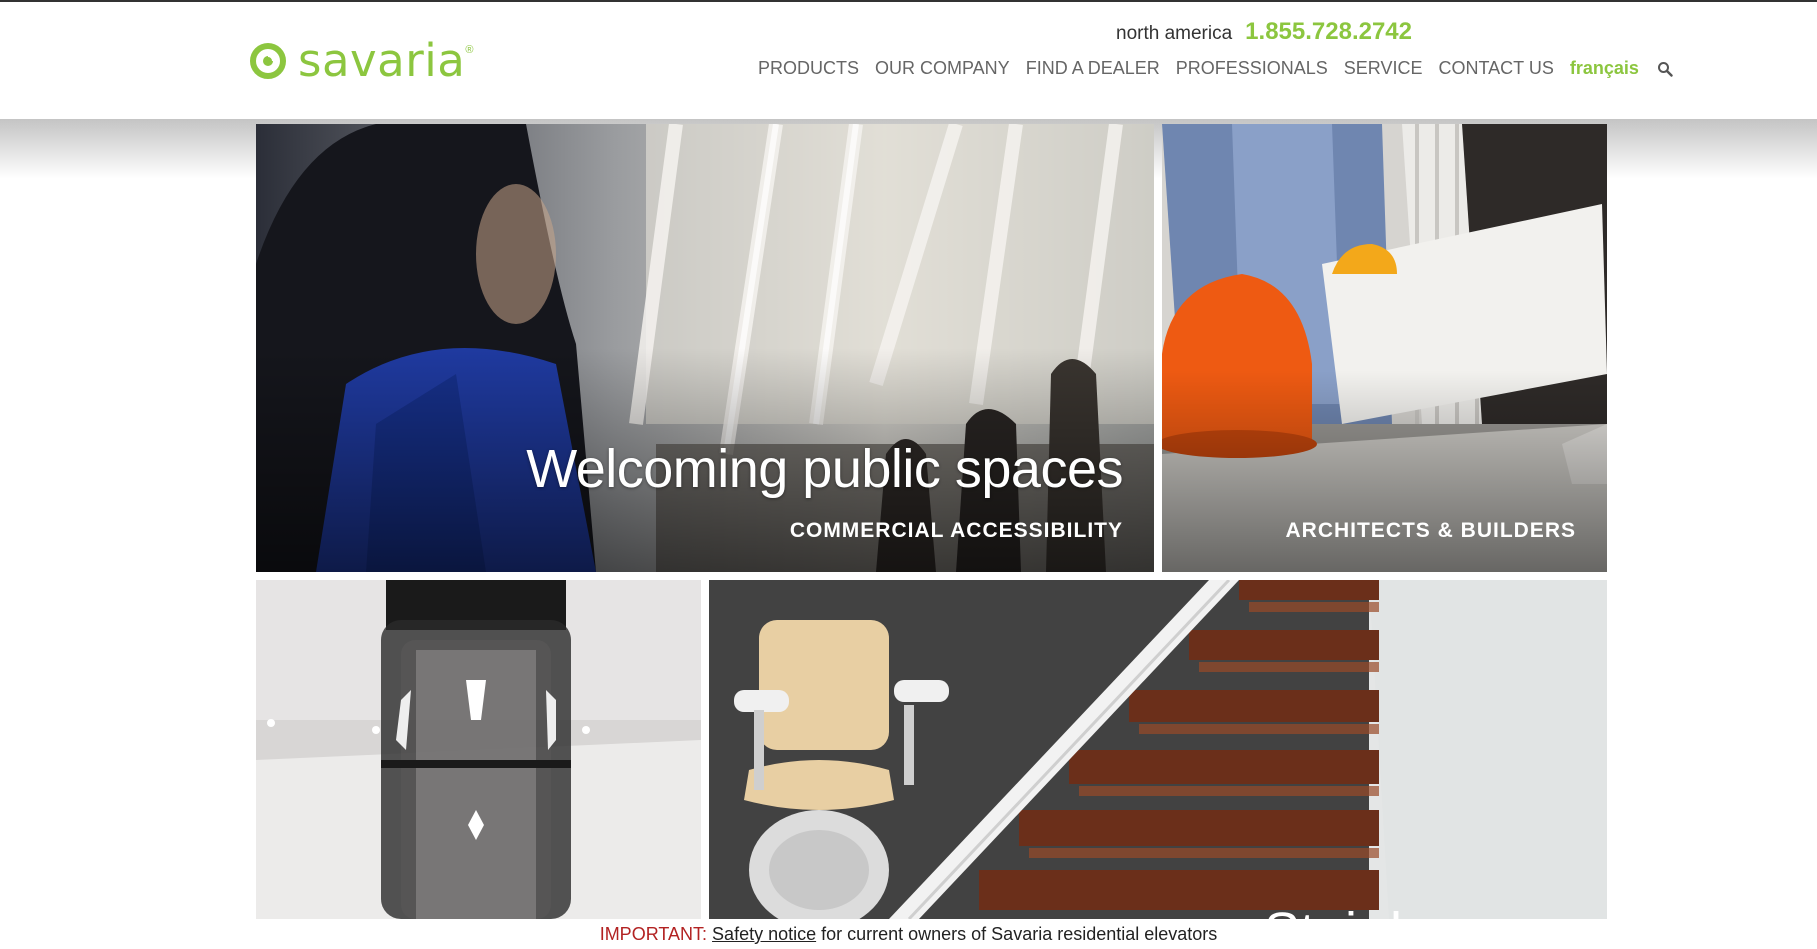 Image resolution: width=1817 pixels, height=949 pixels. What do you see at coordinates (942, 68) in the screenshot?
I see `nav-item-our-company: OUR COMPANY` at bounding box center [942, 68].